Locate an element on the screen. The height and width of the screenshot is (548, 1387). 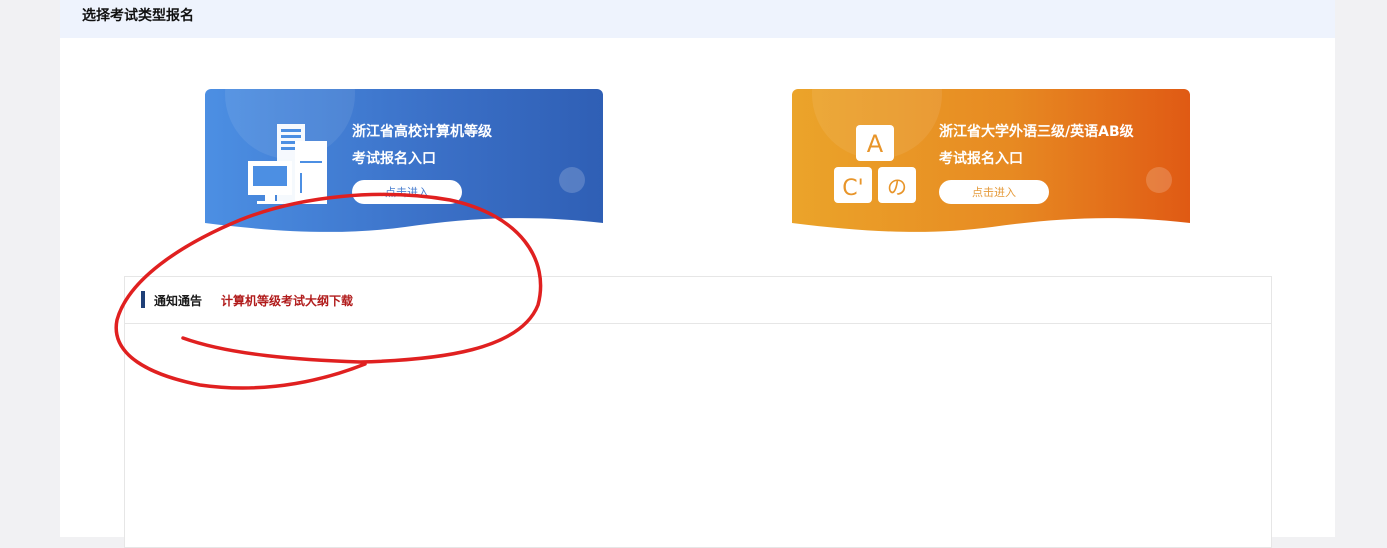
foreign-language-exam-card: A C' の 浙江省大学外语三级/英语AB级 考试报名入口 点击进入 is located at coordinates (991, 165).